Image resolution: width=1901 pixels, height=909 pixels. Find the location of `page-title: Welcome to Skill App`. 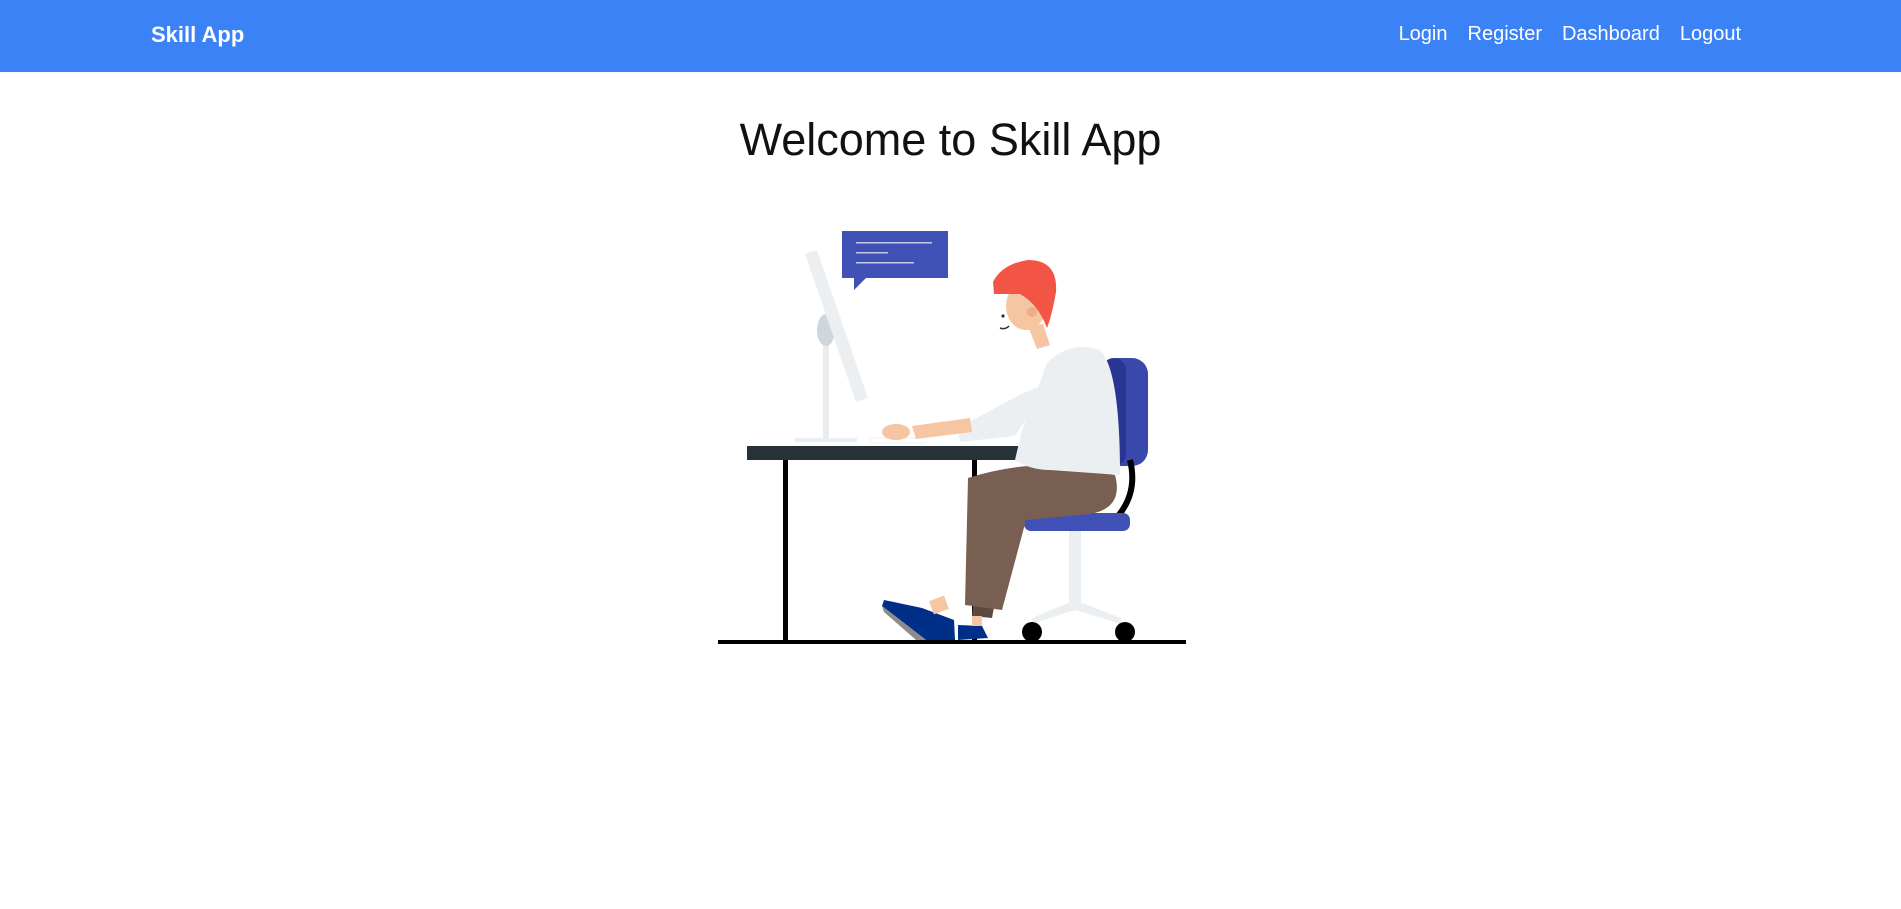

page-title: Welcome to Skill App is located at coordinates (950, 139).